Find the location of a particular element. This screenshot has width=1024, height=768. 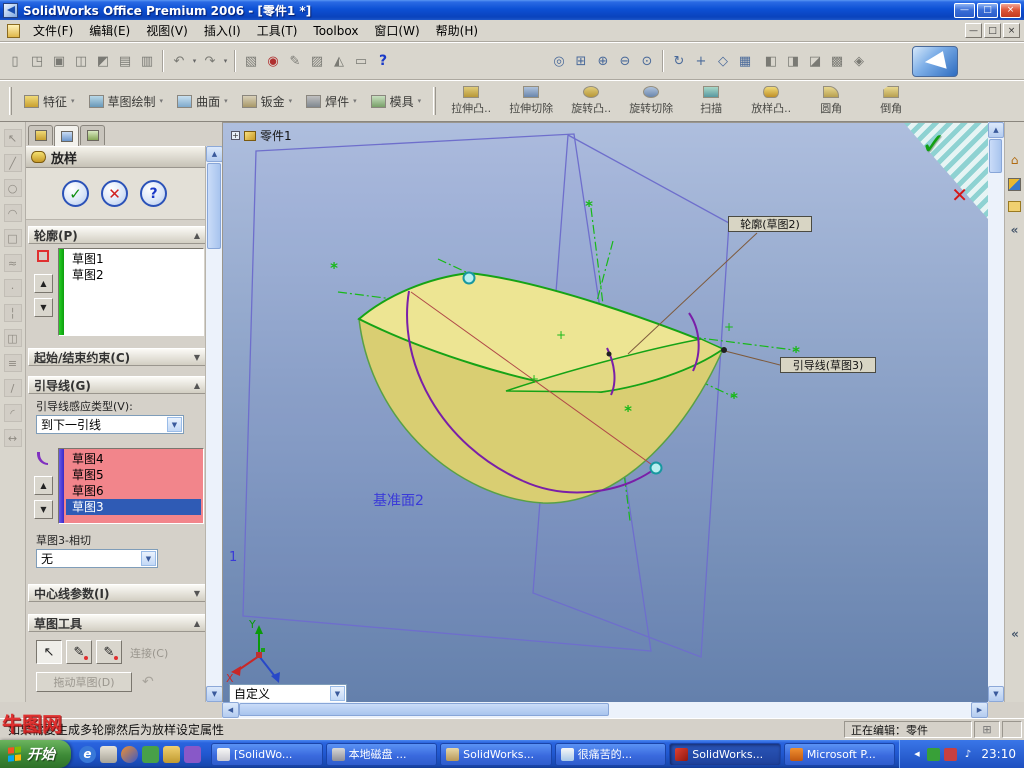

shadows-button: ◪ is located at coordinates (815, 61).